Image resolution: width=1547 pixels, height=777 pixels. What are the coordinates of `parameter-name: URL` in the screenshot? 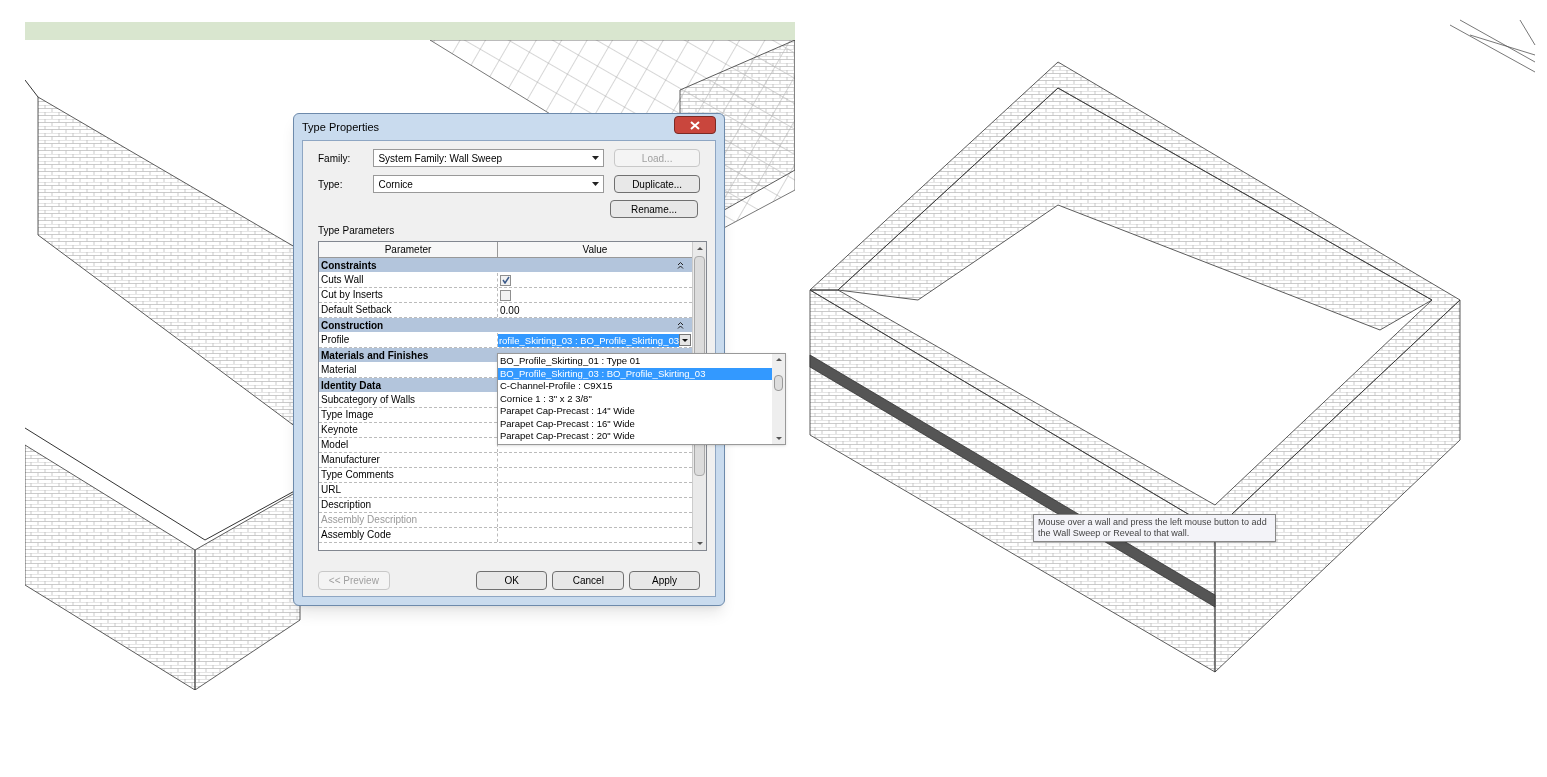 It's located at (408, 490).